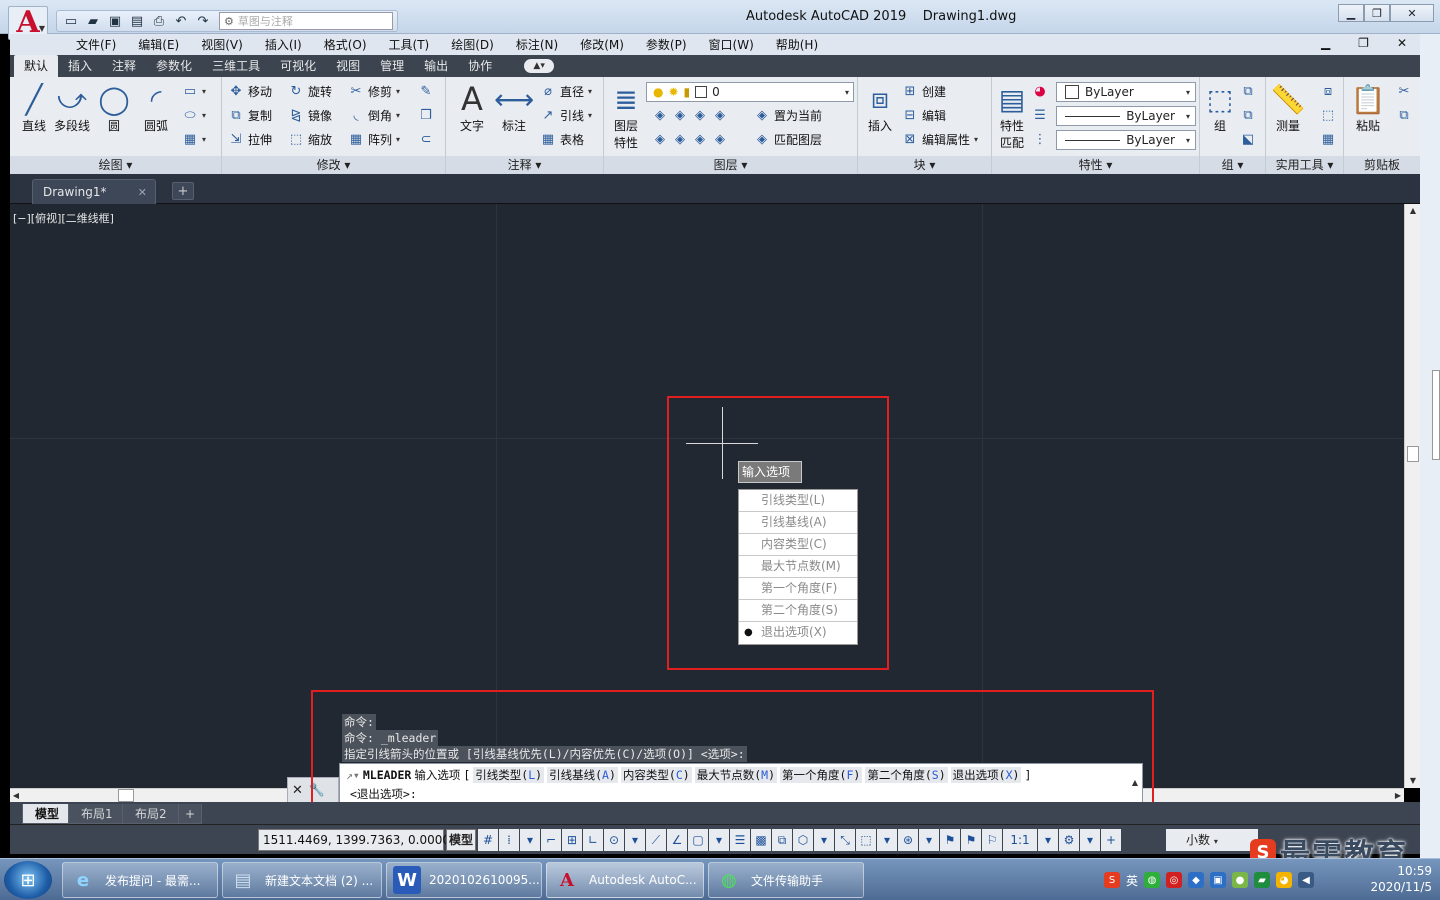 This screenshot has width=1440, height=900. Describe the element at coordinates (698, 840) in the screenshot. I see `osnap-icon: ▢` at that location.